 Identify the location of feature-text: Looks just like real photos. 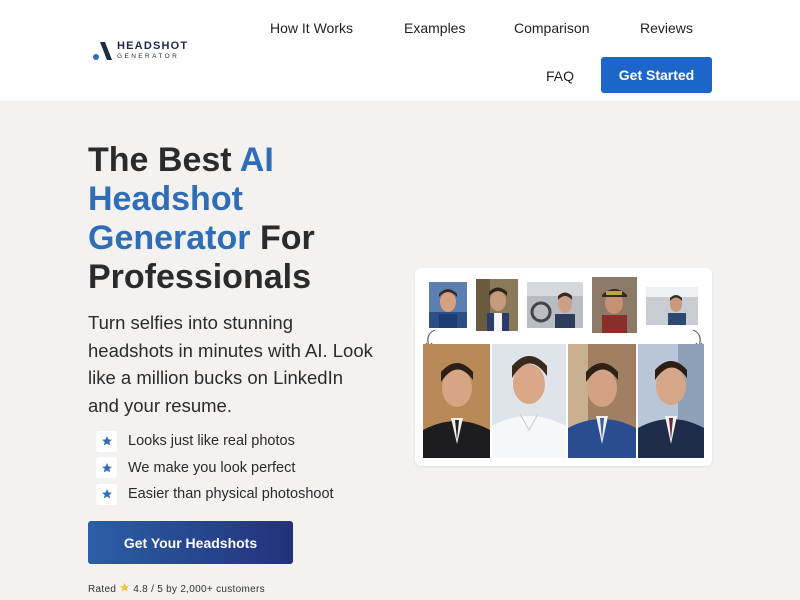
(211, 441).